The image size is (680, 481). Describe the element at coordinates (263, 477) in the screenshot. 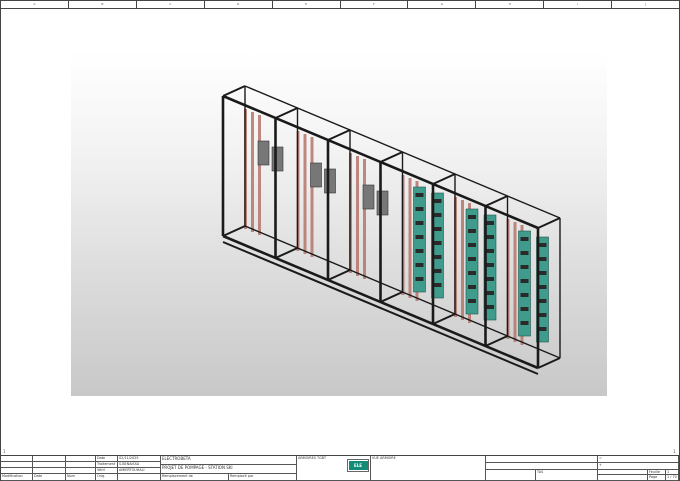

I see `tb-replaced-by: Remplacé par` at that location.